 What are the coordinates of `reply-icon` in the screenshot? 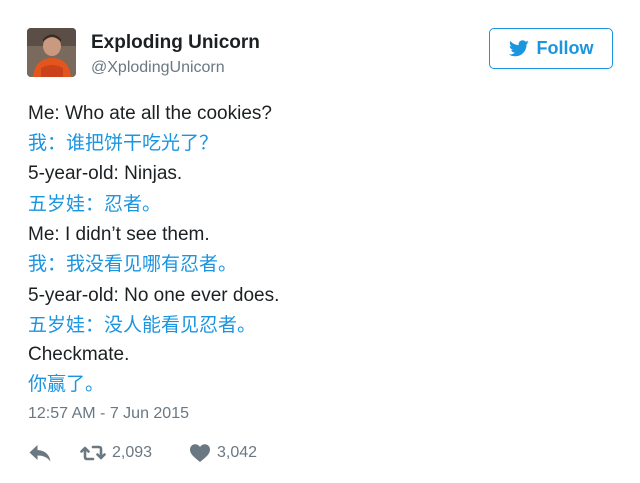 It's located at (40, 453).